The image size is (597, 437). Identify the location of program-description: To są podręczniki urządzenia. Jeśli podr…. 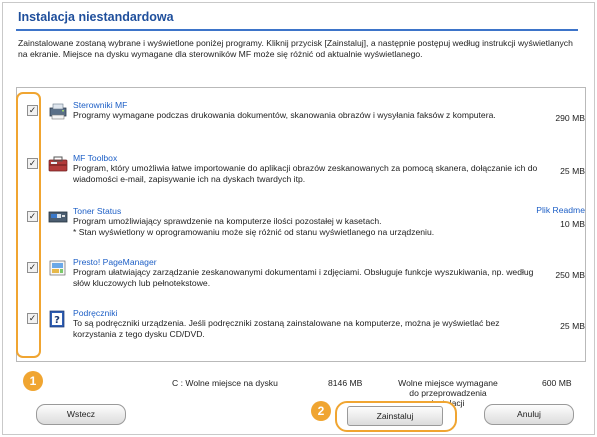
(286, 328).